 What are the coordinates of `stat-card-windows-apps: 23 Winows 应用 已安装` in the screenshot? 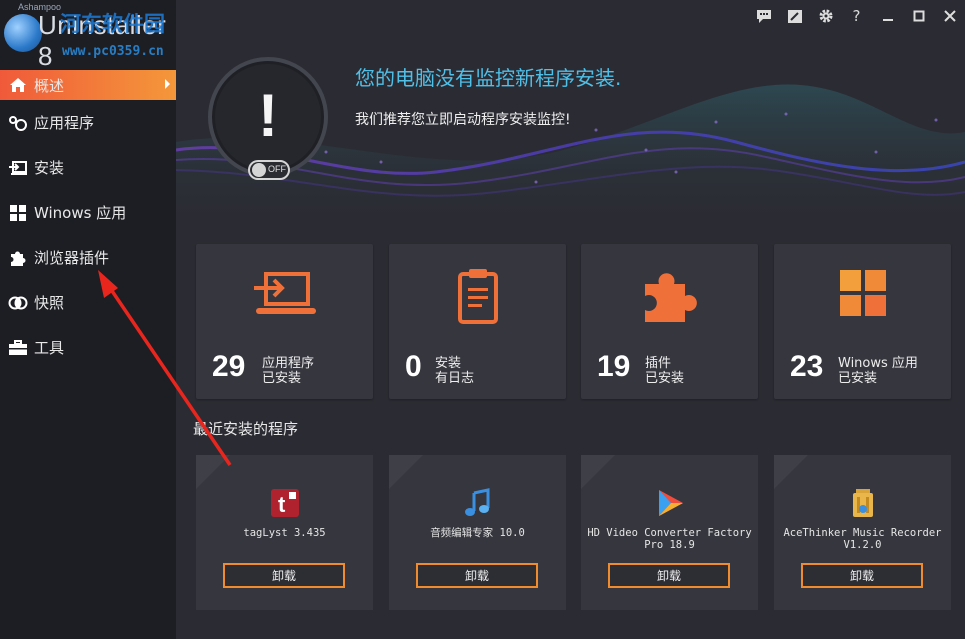 It's located at (862, 321).